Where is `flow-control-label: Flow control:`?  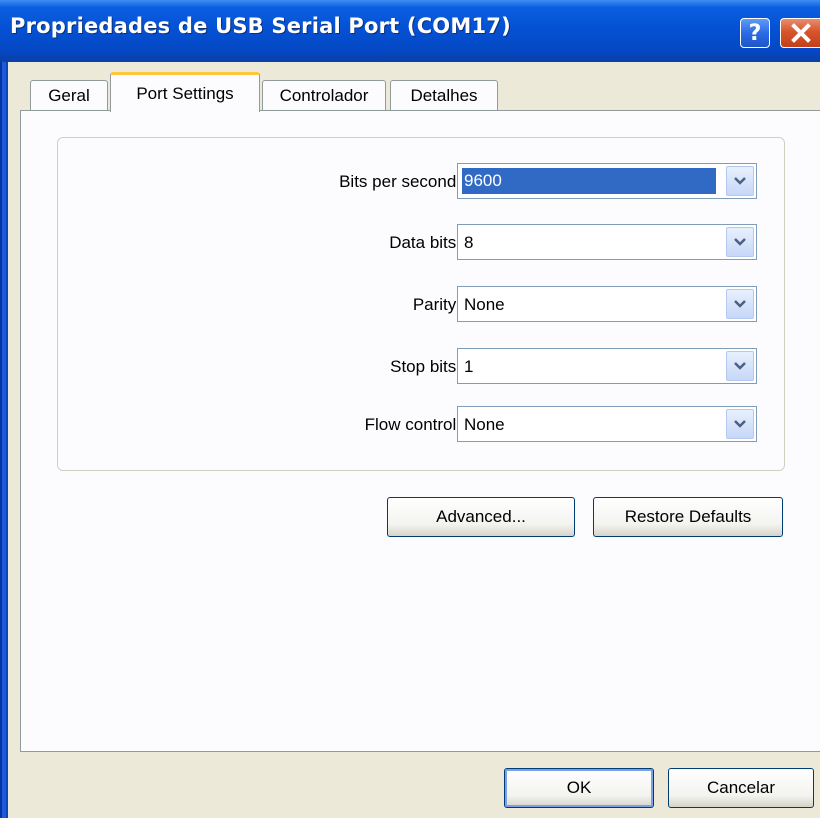
flow-control-label: Flow control: is located at coordinates (412, 424).